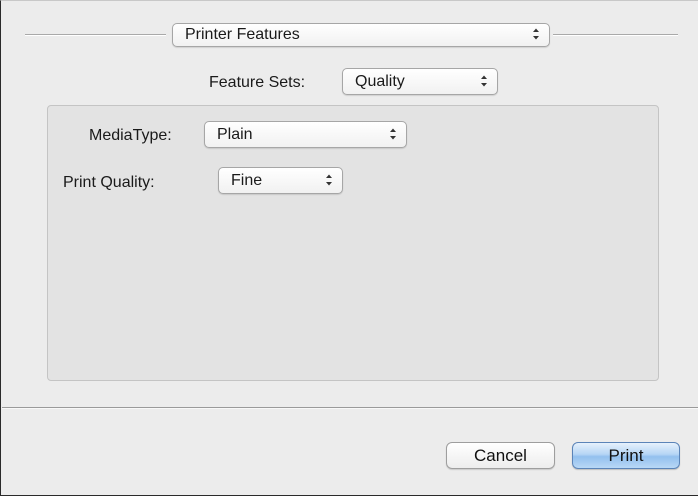  What do you see at coordinates (420, 81) in the screenshot?
I see `feature-sets-popup: Quality` at bounding box center [420, 81].